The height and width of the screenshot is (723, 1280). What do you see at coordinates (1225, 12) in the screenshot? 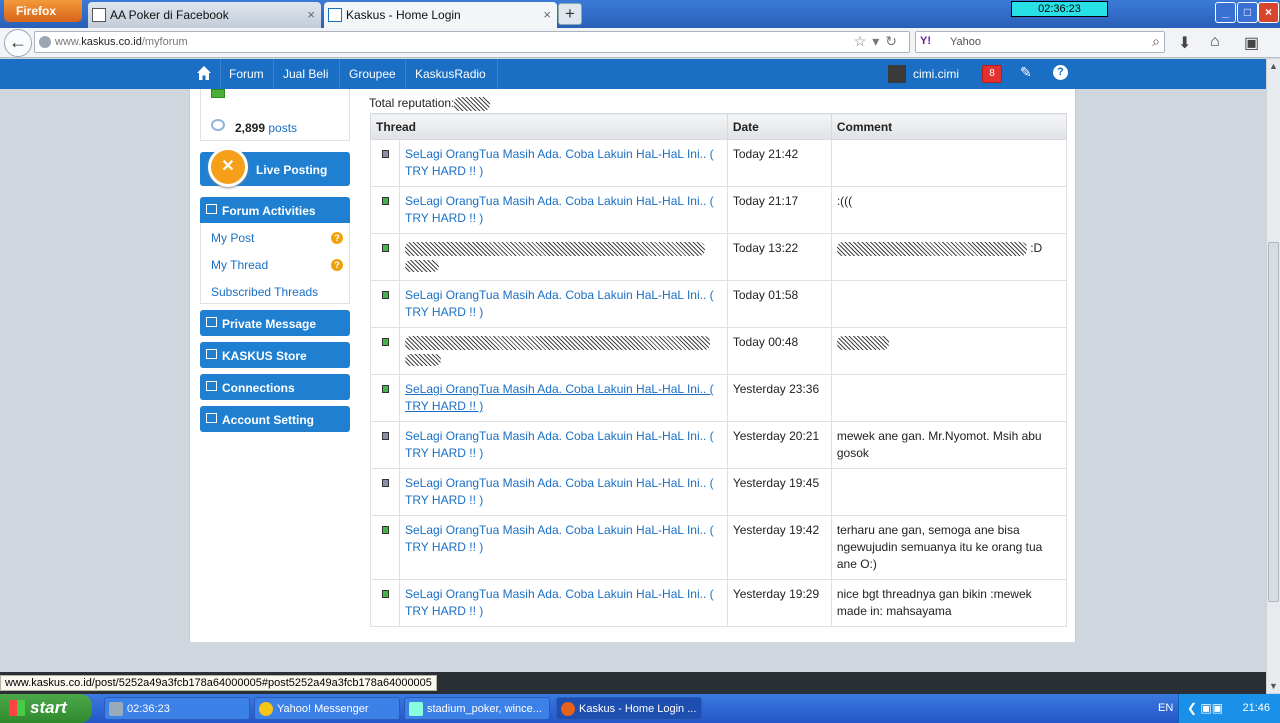
I see `minimize-window-button: _` at bounding box center [1225, 12].